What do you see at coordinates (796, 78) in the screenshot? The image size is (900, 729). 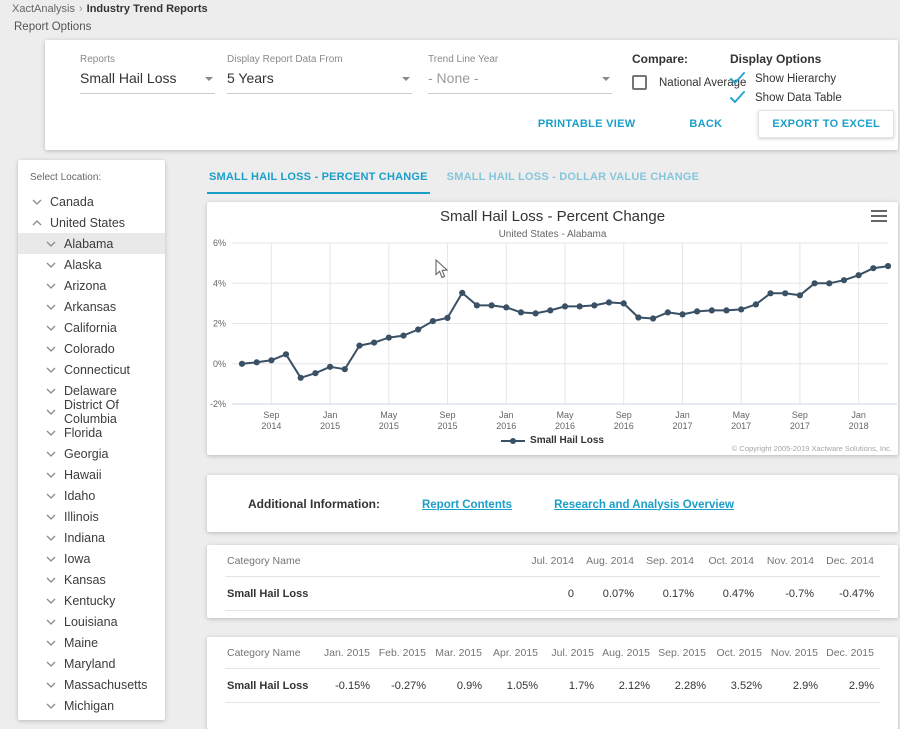 I see `display-option-label: Show Hierarchy` at bounding box center [796, 78].